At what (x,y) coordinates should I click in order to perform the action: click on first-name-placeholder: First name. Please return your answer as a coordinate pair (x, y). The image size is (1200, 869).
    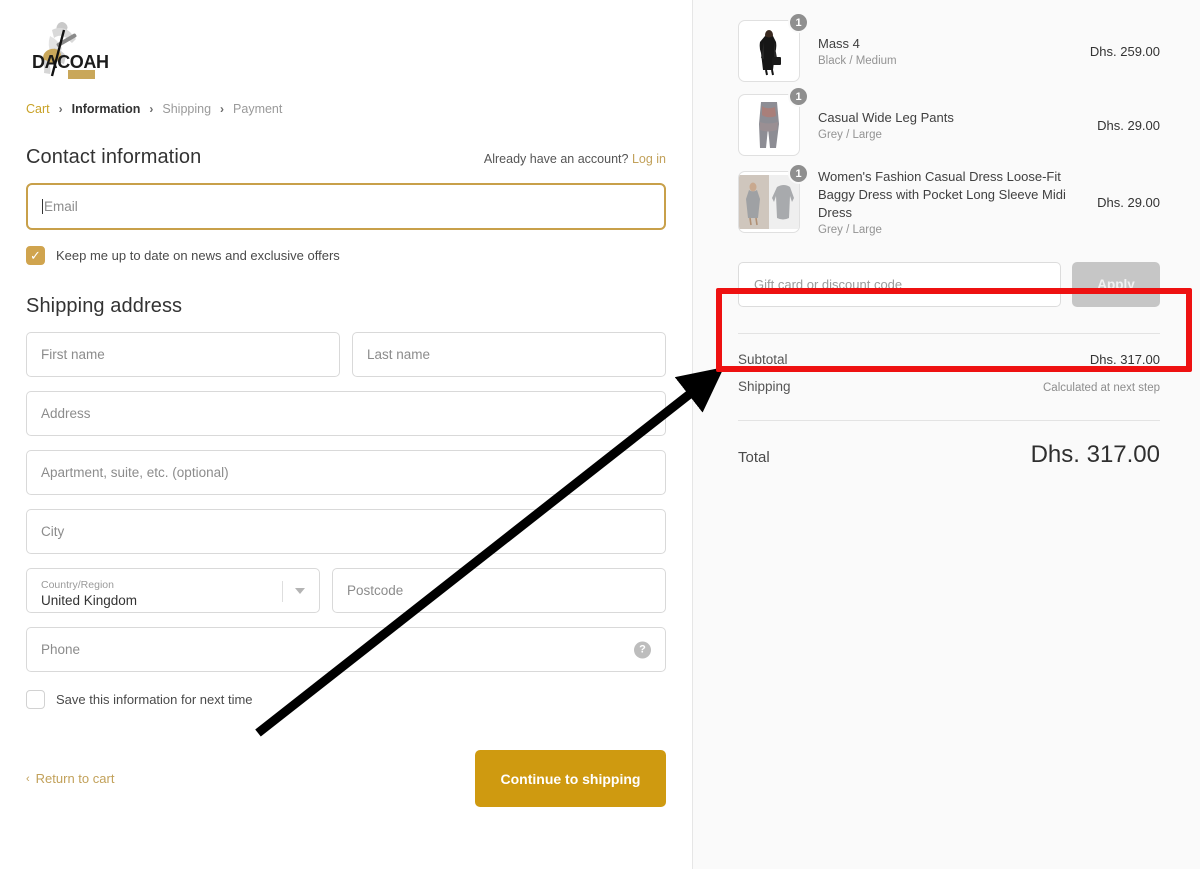
    Looking at the image, I should click on (73, 354).